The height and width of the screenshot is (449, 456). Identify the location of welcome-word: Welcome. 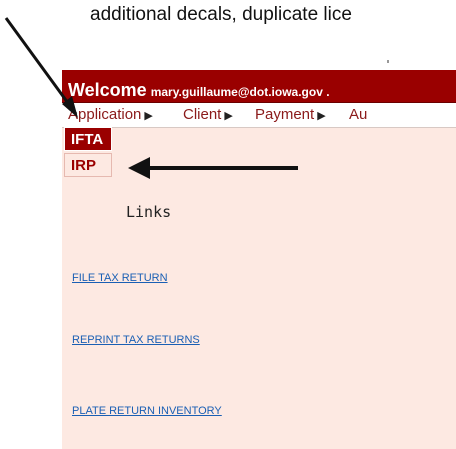
(107, 90).